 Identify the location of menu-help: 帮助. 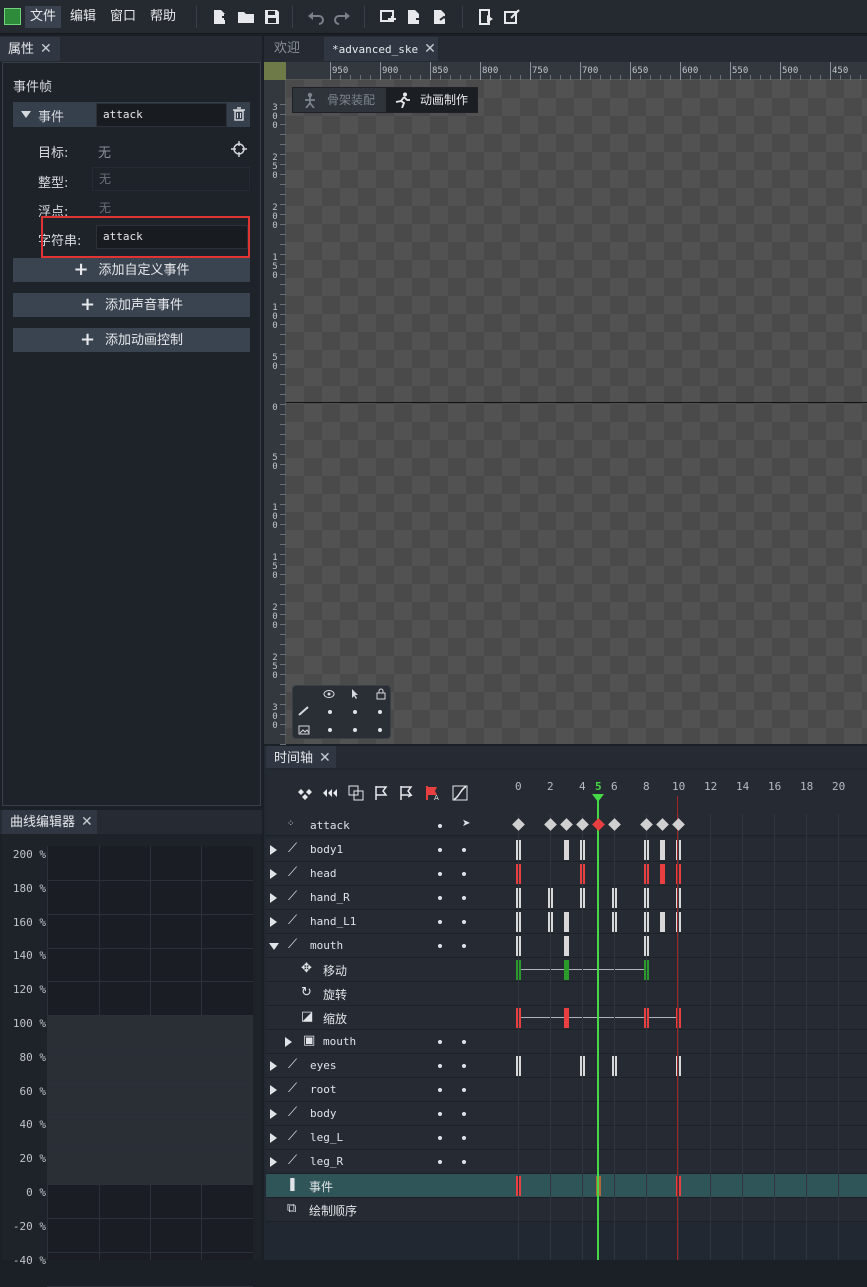
(163, 17).